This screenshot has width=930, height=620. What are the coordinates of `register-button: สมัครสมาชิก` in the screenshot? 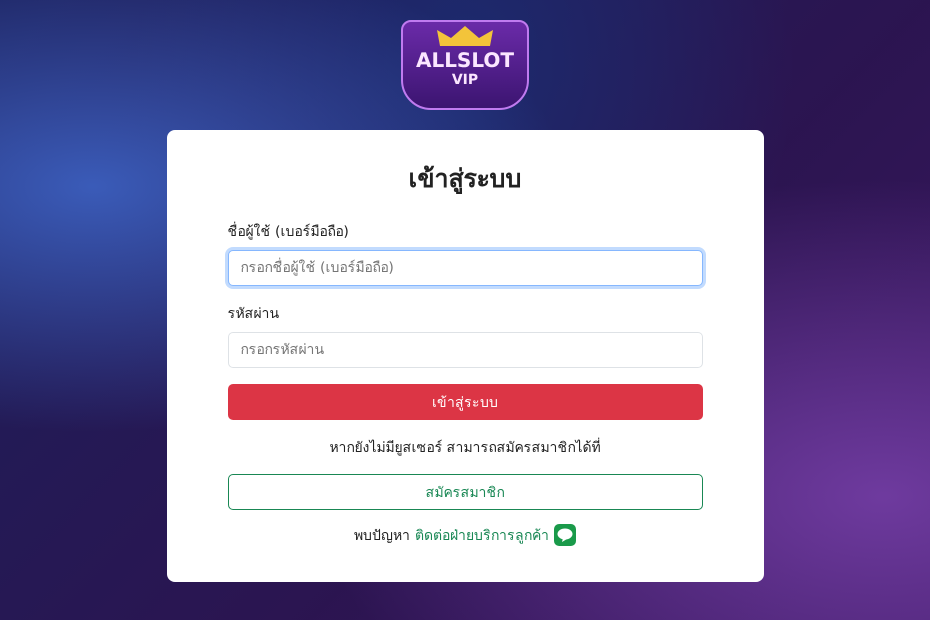 It's located at (465, 492).